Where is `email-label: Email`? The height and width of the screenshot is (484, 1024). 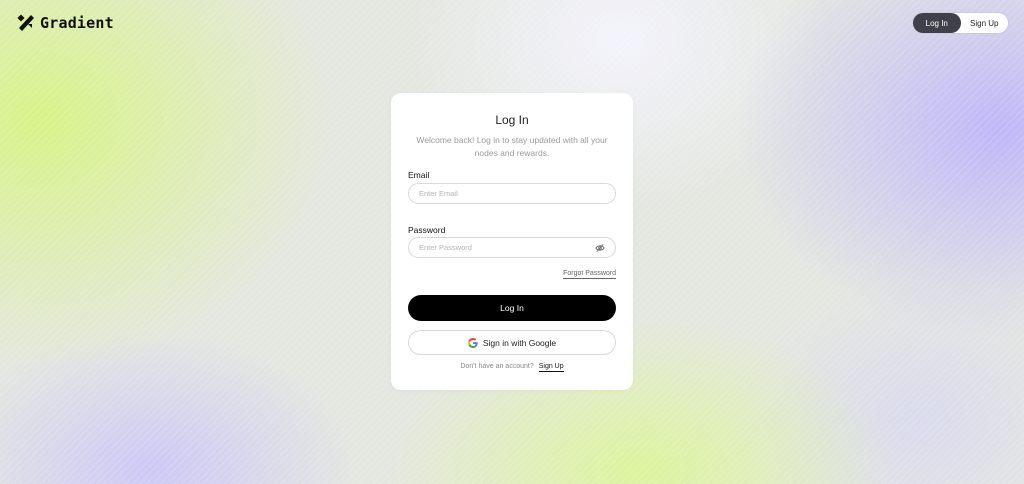 email-label: Email is located at coordinates (419, 175).